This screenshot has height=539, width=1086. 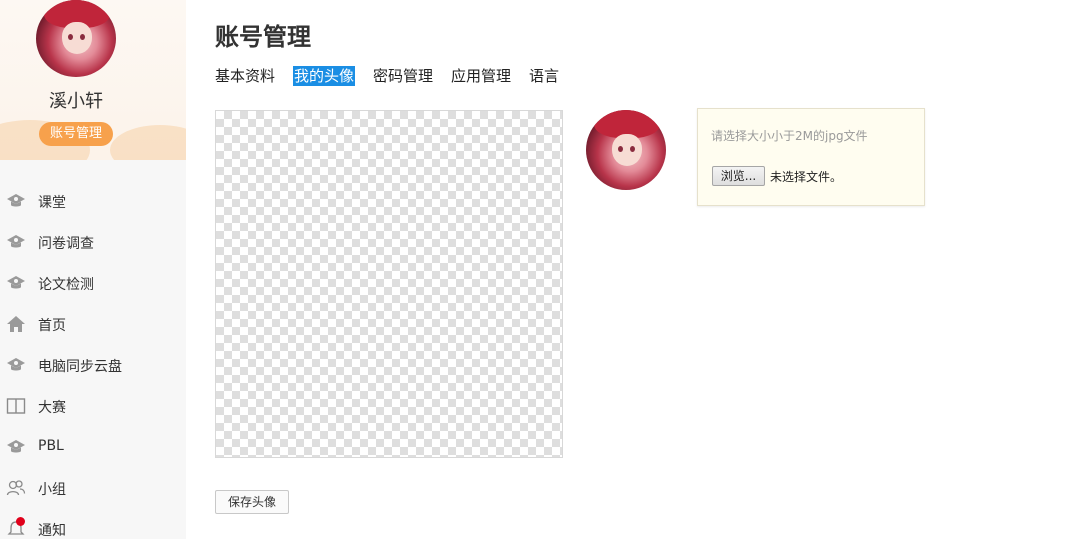 What do you see at coordinates (93, 487) in the screenshot?
I see `sidebar-item-group: 小组` at bounding box center [93, 487].